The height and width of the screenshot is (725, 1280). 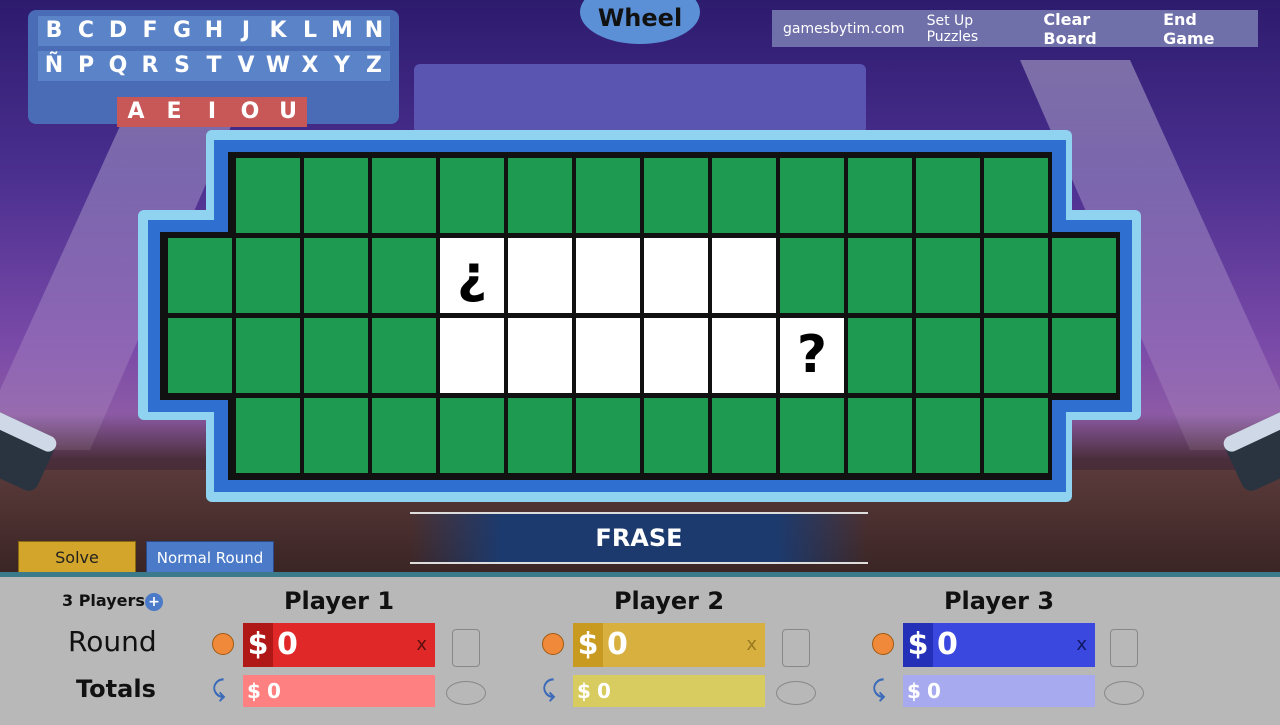 I want to click on letter-button: Y, so click(x=342, y=66).